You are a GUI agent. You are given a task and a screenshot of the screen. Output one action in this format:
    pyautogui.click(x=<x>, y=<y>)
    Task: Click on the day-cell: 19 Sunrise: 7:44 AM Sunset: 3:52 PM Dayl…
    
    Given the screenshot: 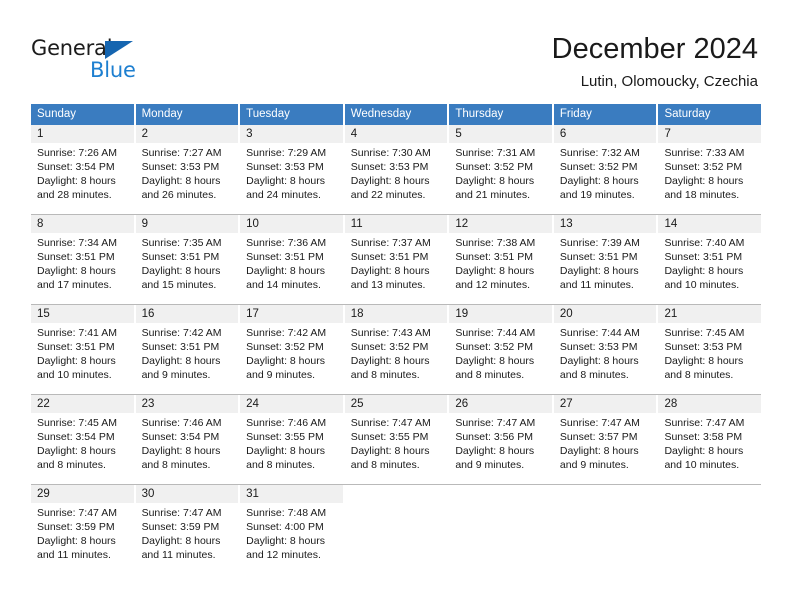 What is the action you would take?
    pyautogui.click(x=500, y=349)
    